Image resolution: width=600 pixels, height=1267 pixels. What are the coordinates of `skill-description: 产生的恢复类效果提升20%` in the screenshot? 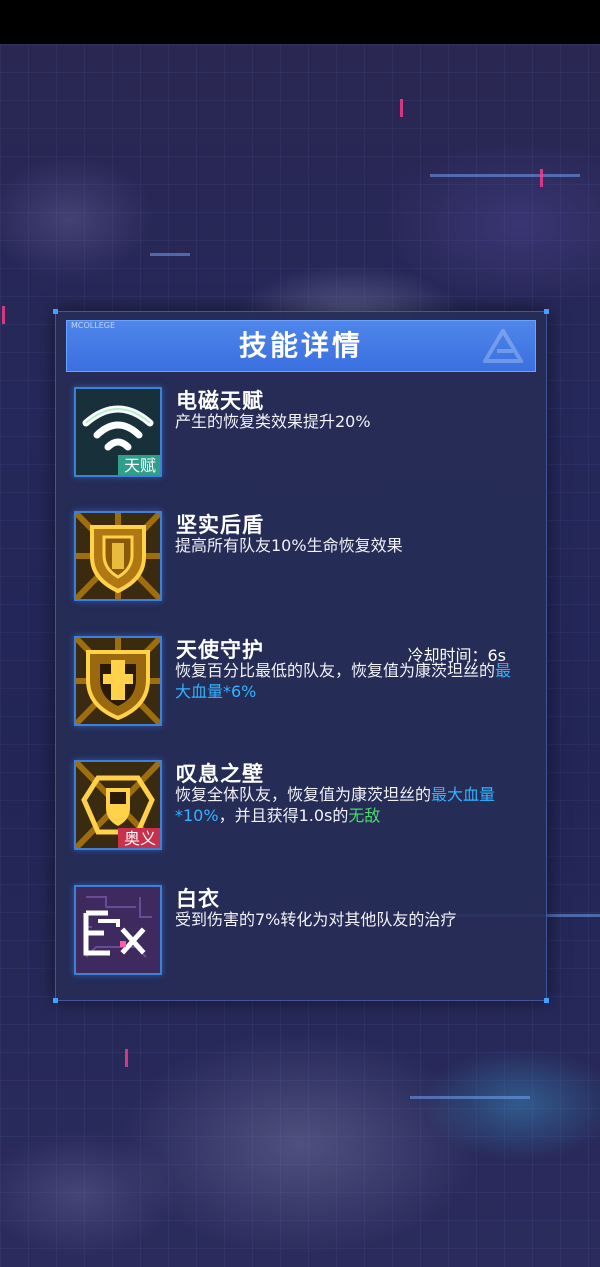 It's located at (273, 421).